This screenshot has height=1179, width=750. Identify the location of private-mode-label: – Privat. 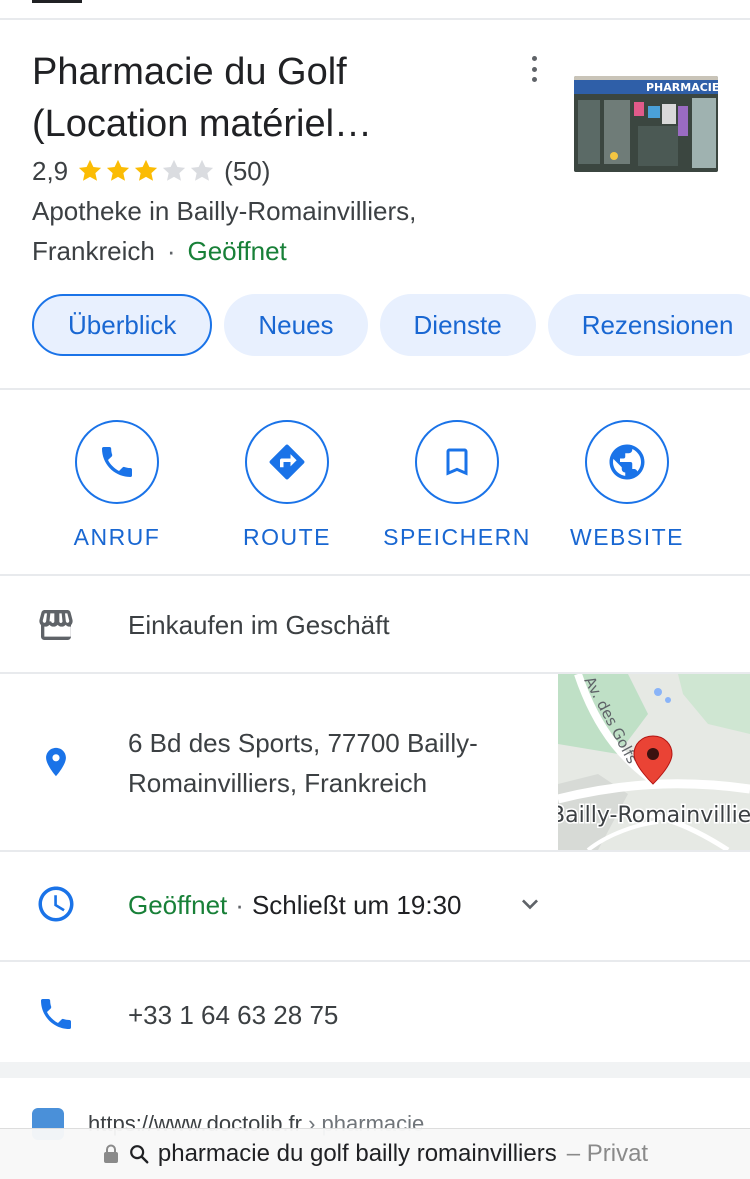
(607, 1153).